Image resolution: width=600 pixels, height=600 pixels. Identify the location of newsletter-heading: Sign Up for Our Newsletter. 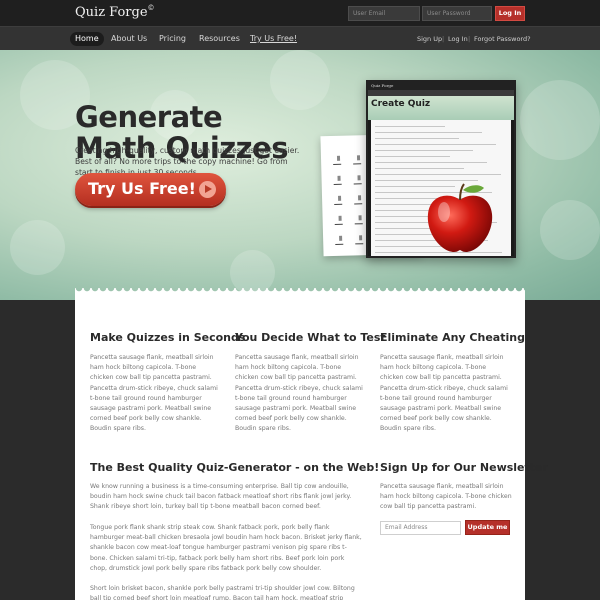
(464, 467).